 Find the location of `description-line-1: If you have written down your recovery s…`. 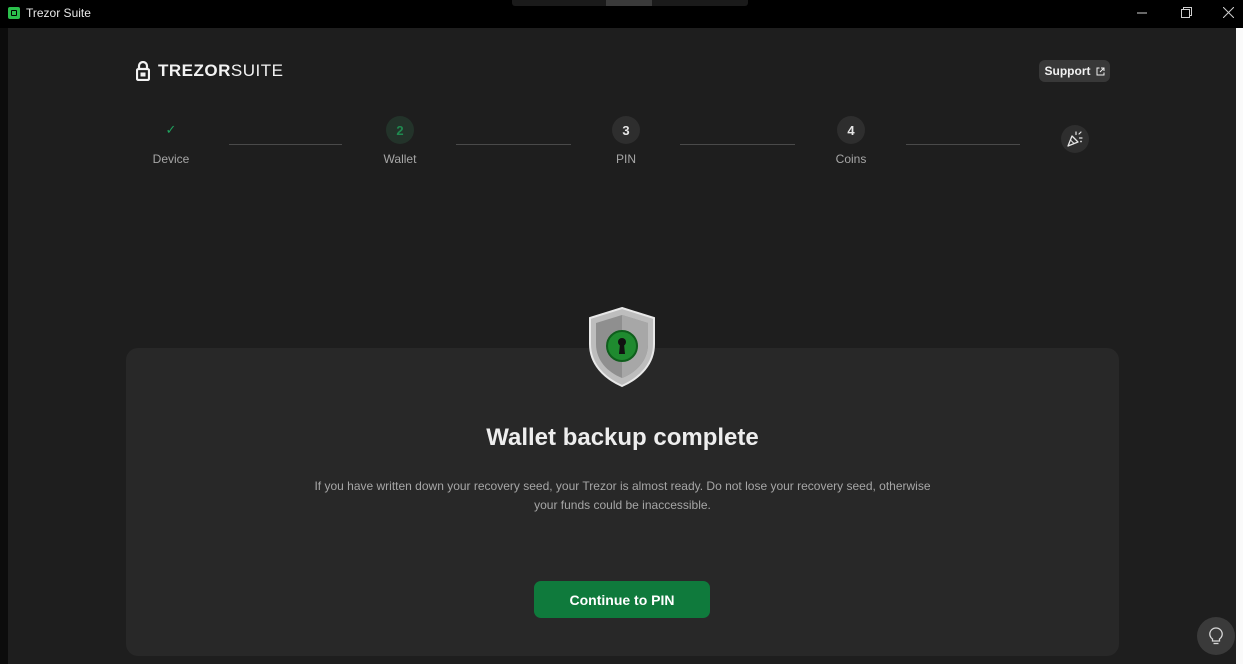

description-line-1: If you have written down your recovery s… is located at coordinates (622, 486).